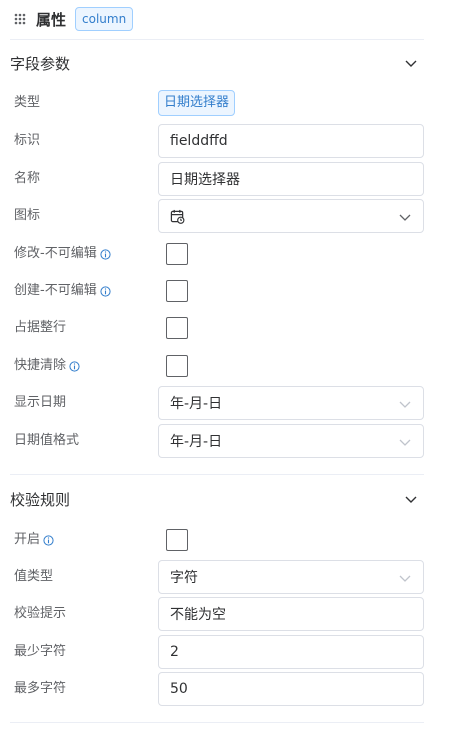  Describe the element at coordinates (177, 366) in the screenshot. I see `quick-clear-checkbox` at that location.